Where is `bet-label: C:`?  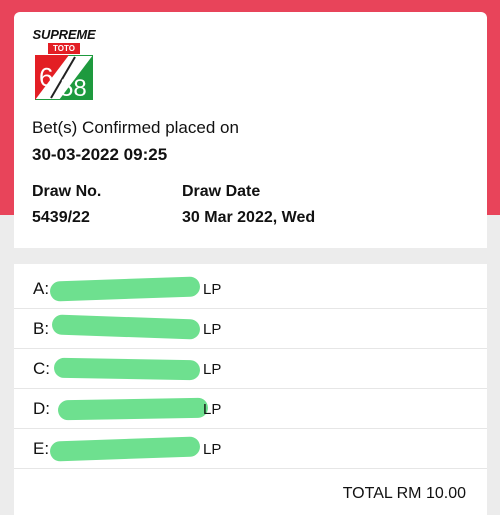
bet-label: C: is located at coordinates (41, 368).